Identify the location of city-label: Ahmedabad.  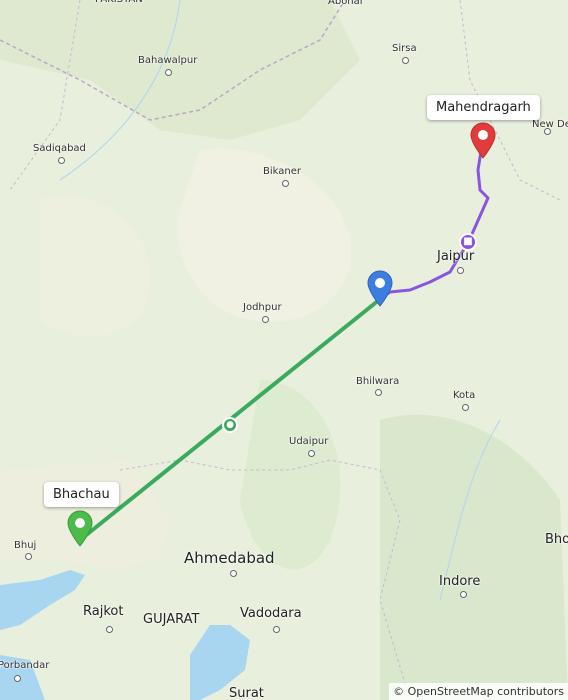
(229, 558).